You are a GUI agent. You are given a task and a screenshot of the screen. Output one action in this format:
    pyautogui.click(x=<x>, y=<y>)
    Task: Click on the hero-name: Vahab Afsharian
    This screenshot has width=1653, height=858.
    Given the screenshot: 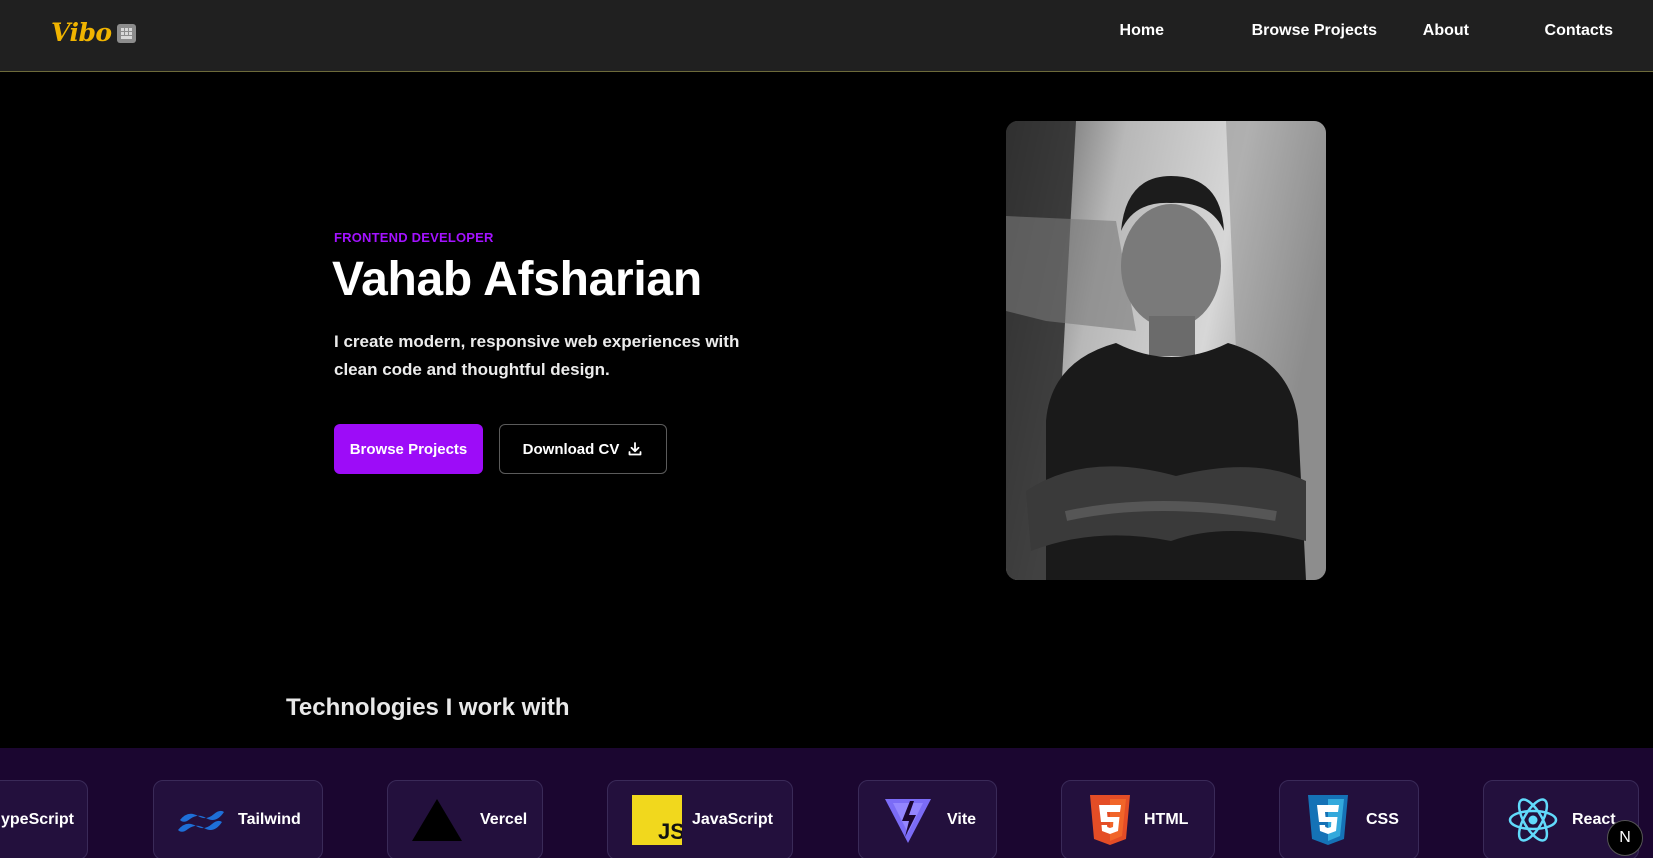 What is the action you would take?
    pyautogui.click(x=517, y=279)
    